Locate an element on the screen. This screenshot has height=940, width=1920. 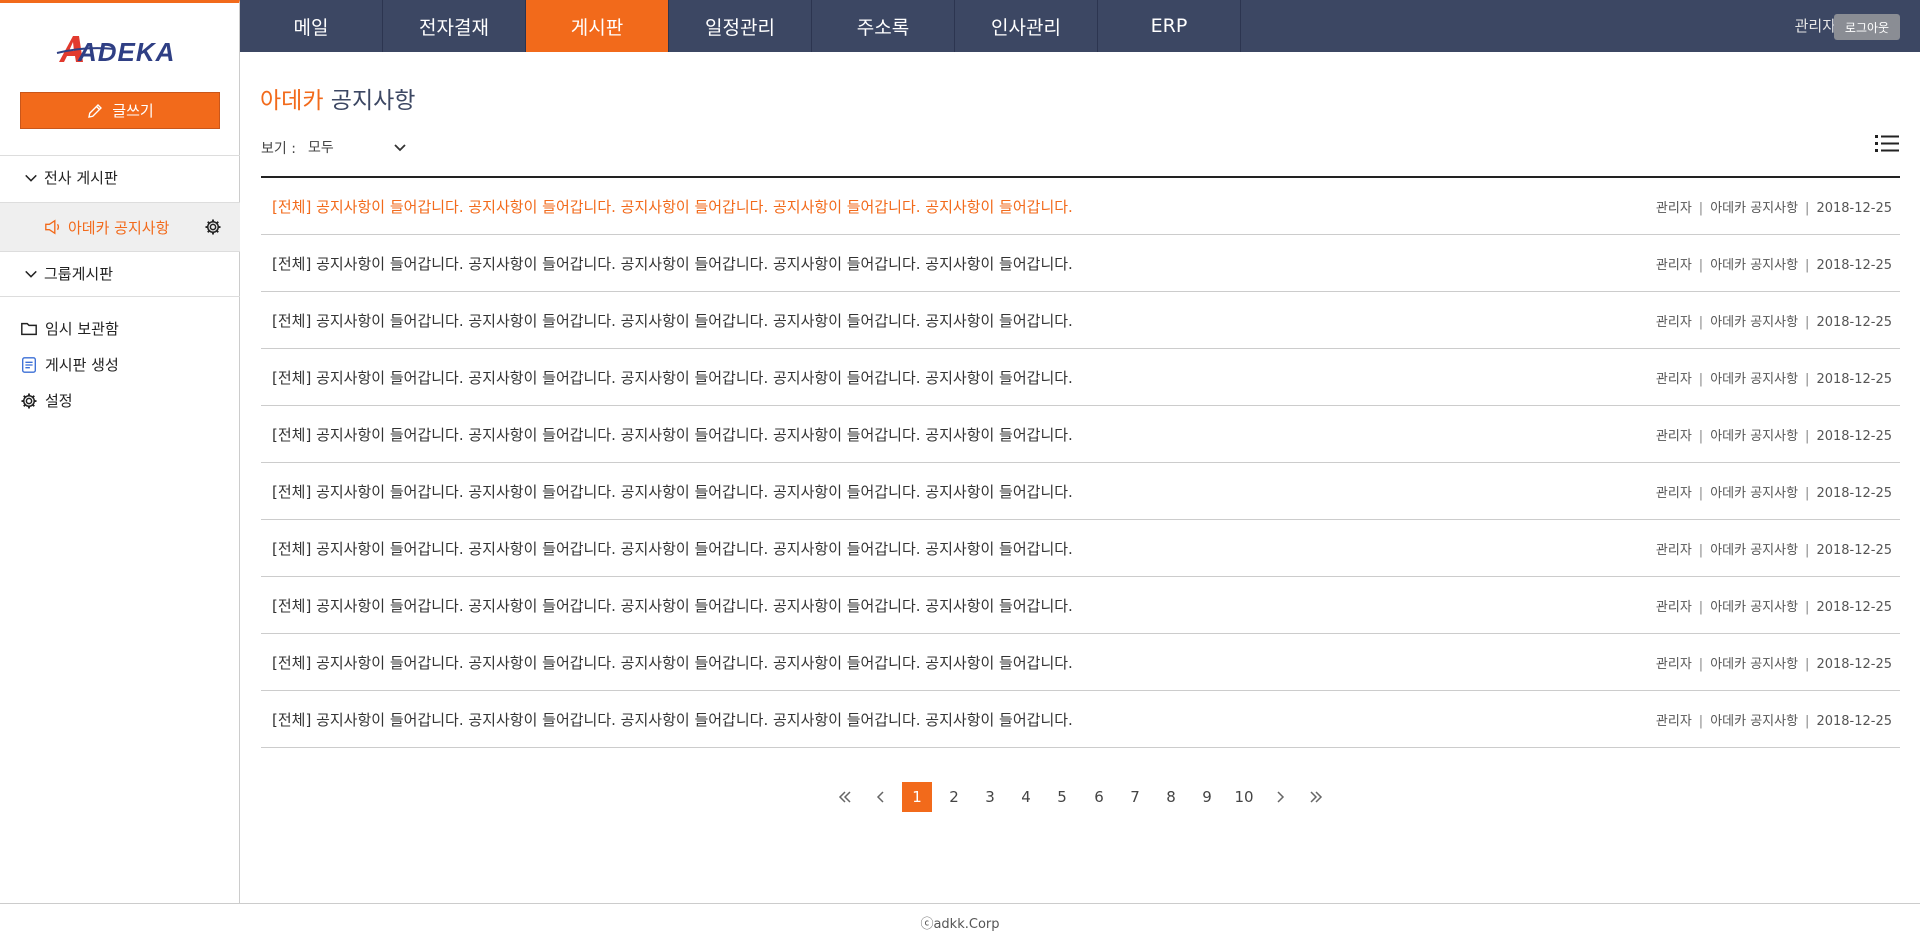
prev-page-button is located at coordinates (881, 797).